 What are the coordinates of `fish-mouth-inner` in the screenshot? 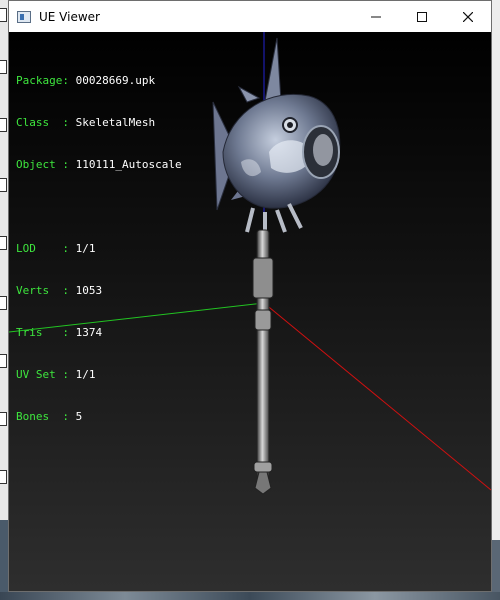 It's located at (323, 150).